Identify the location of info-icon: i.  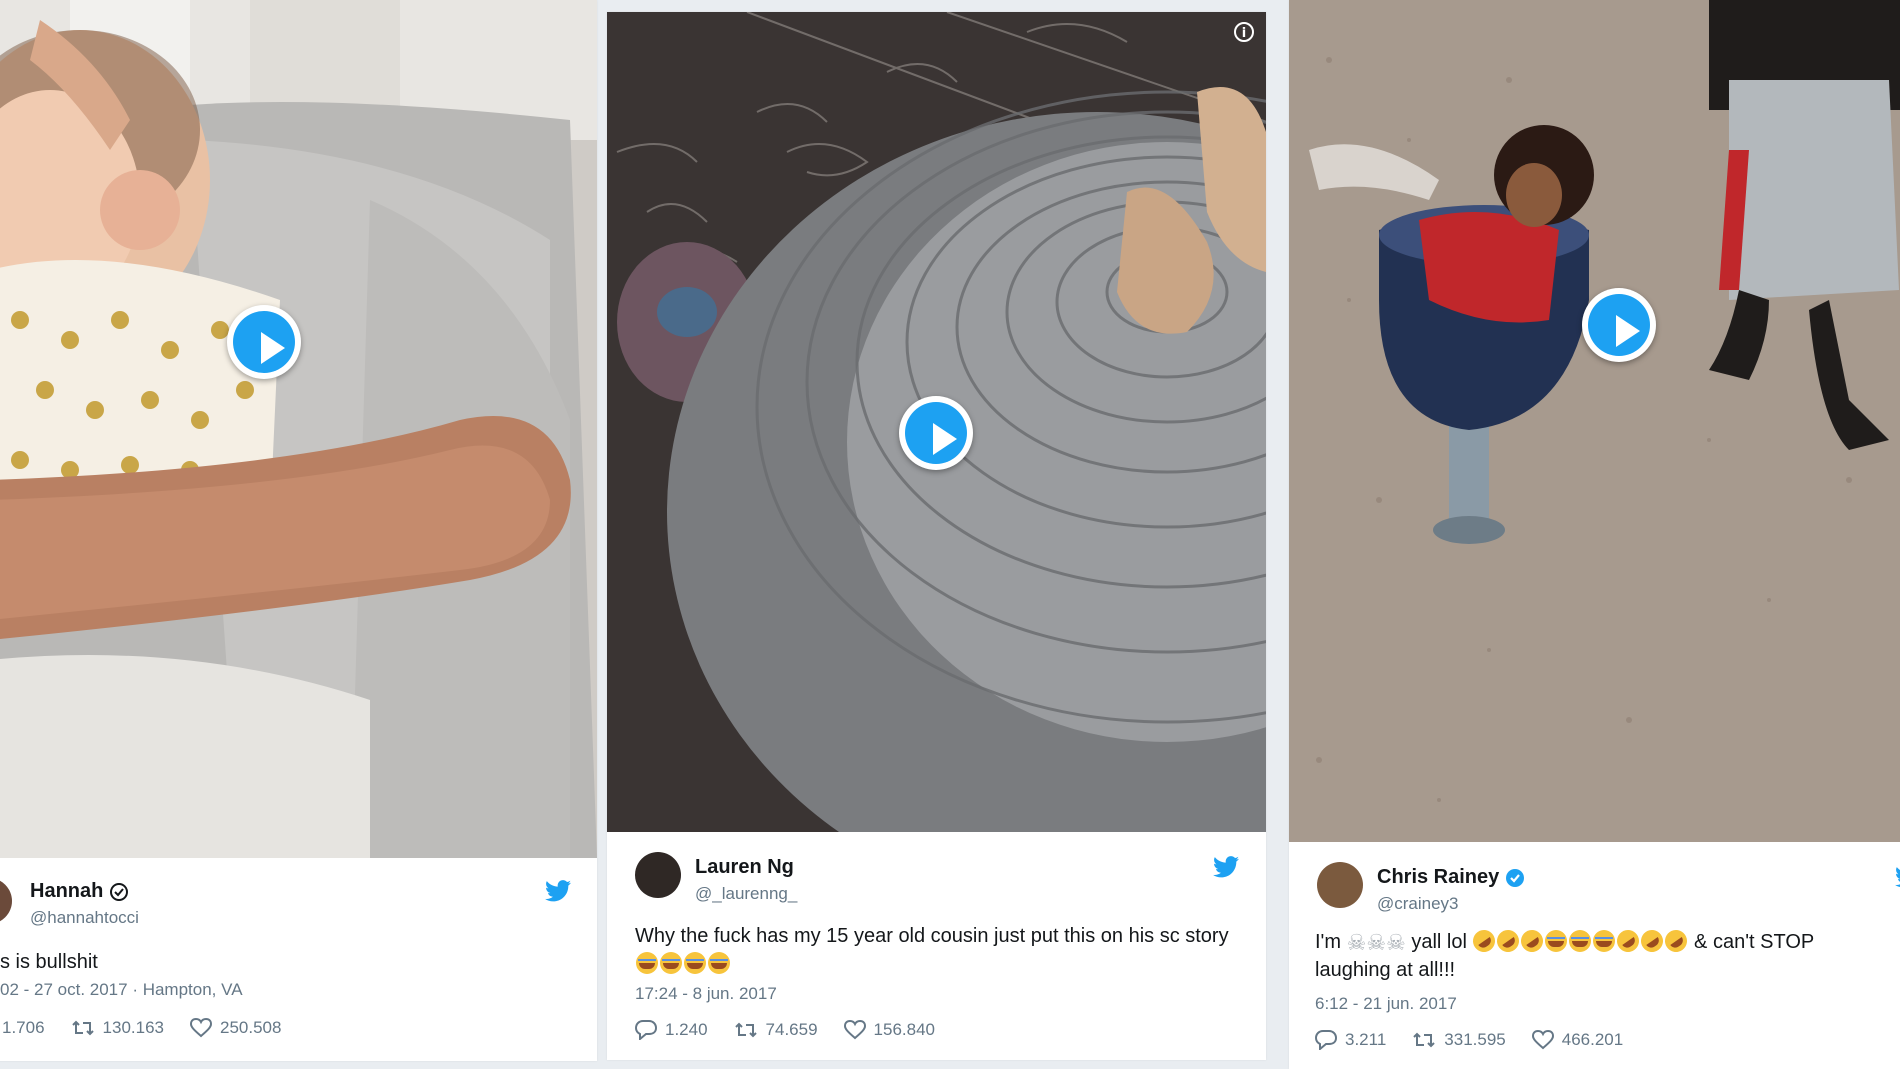
(1244, 32).